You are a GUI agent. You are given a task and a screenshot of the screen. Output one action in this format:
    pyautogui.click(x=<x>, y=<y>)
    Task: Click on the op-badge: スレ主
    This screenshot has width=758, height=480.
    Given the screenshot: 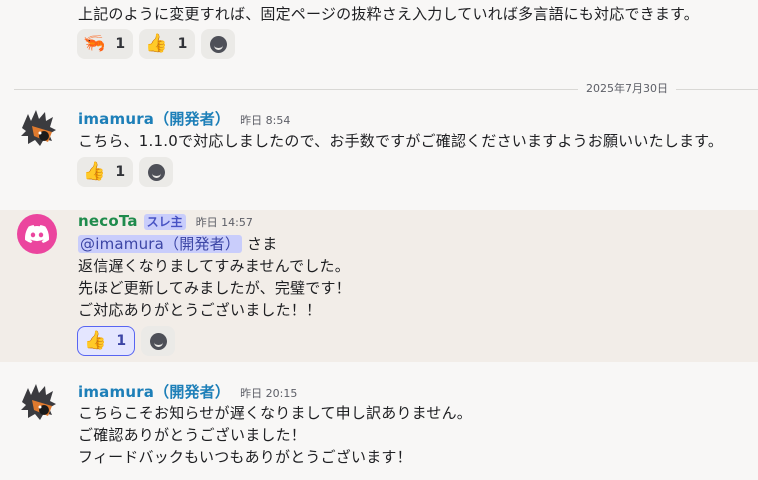 What is the action you would take?
    pyautogui.click(x=164, y=222)
    